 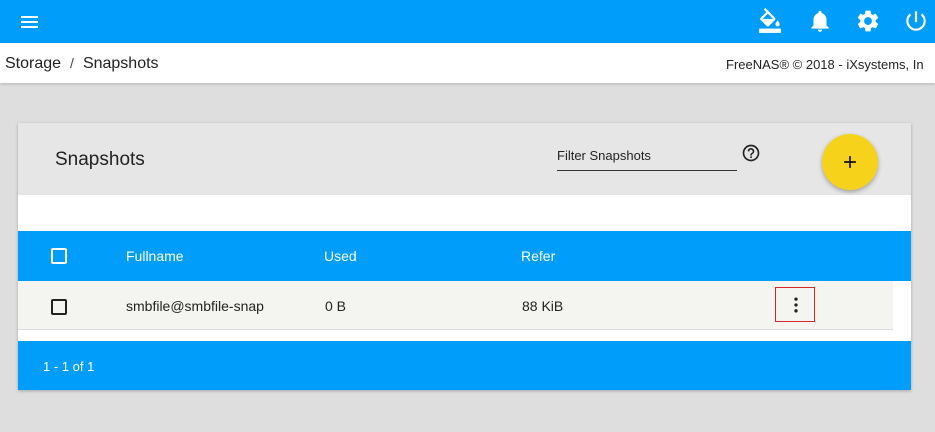 I want to click on bell-icon, so click(x=820, y=21).